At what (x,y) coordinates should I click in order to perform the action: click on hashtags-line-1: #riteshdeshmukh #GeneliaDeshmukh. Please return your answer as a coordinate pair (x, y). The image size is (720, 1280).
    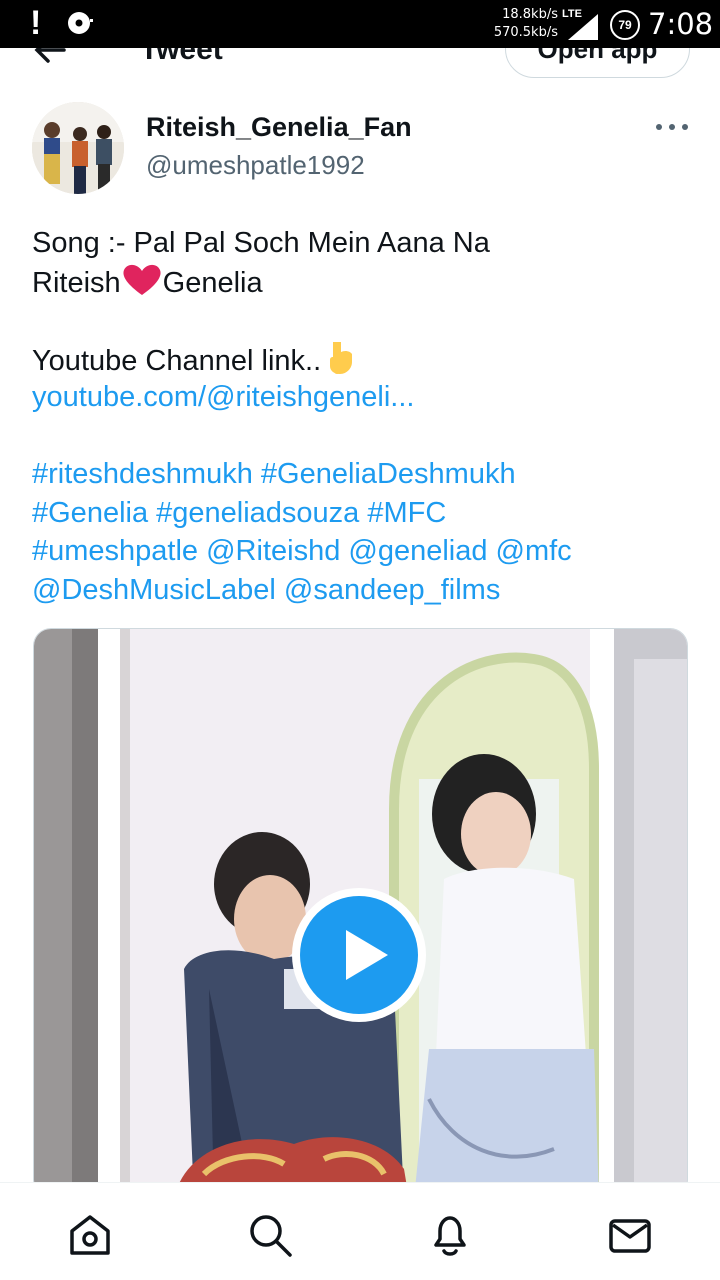
    Looking at the image, I should click on (362, 474).